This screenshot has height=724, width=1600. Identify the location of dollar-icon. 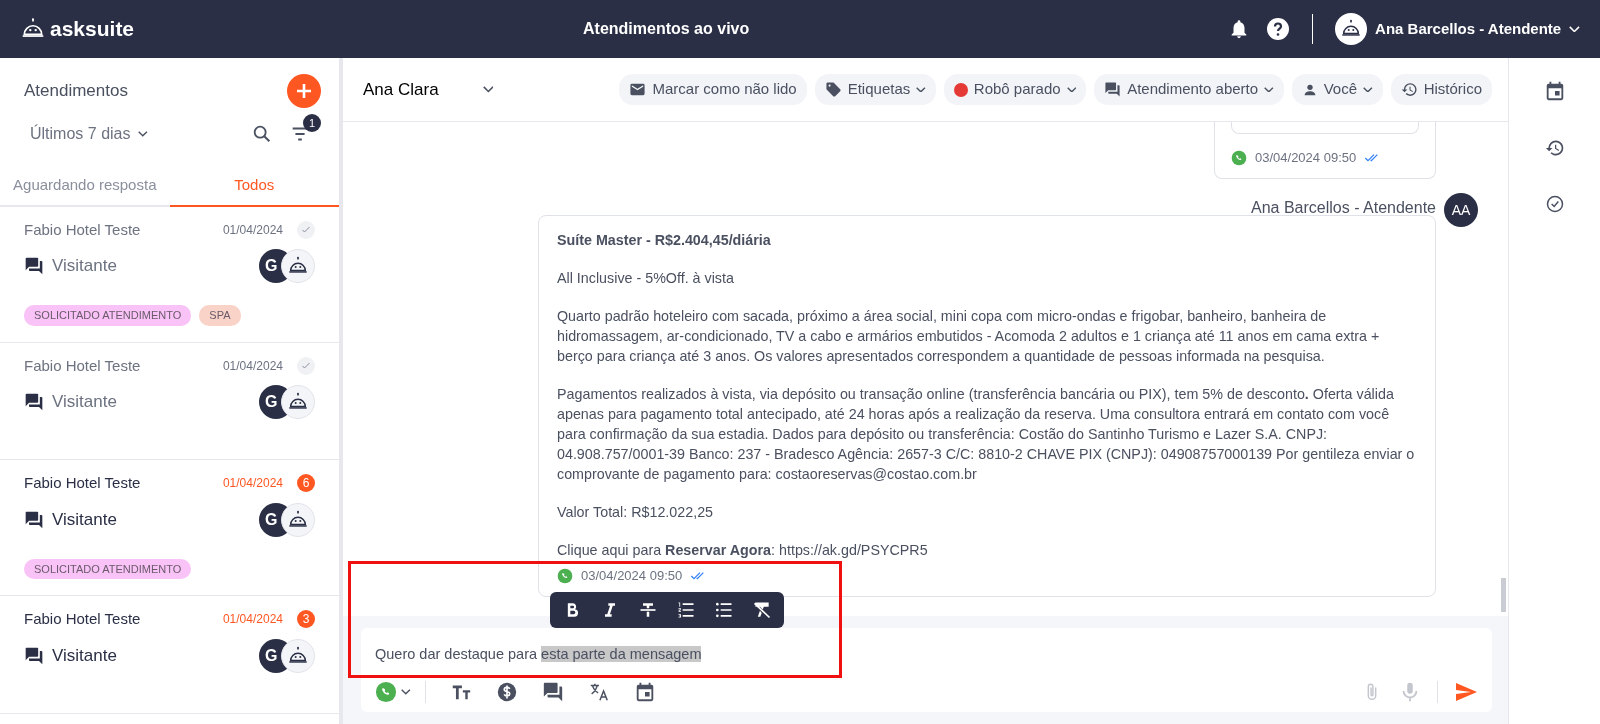
(506, 692).